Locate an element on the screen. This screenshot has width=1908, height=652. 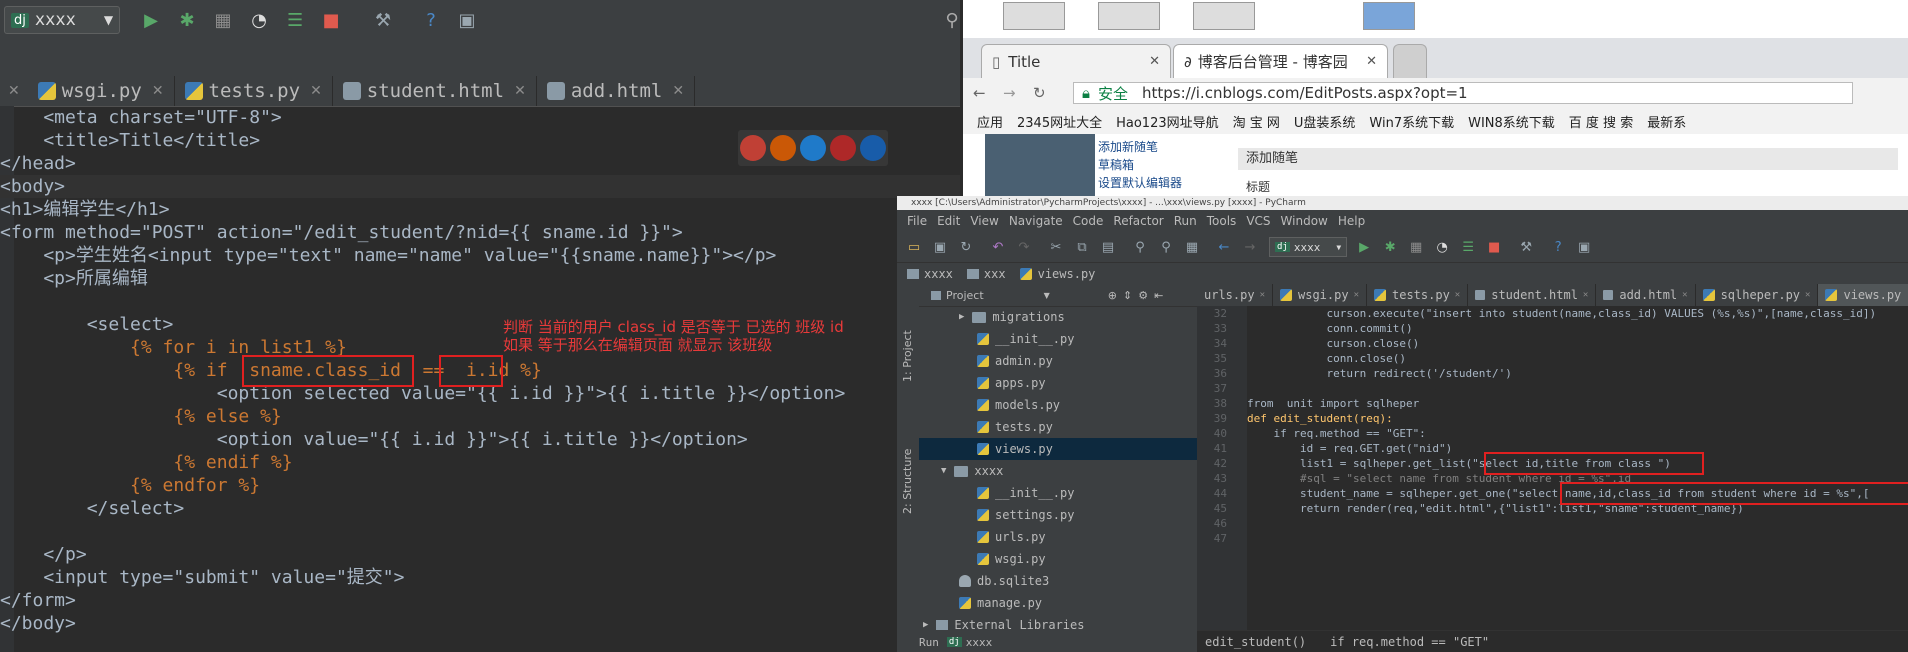
menu-view: View is located at coordinates (984, 221).